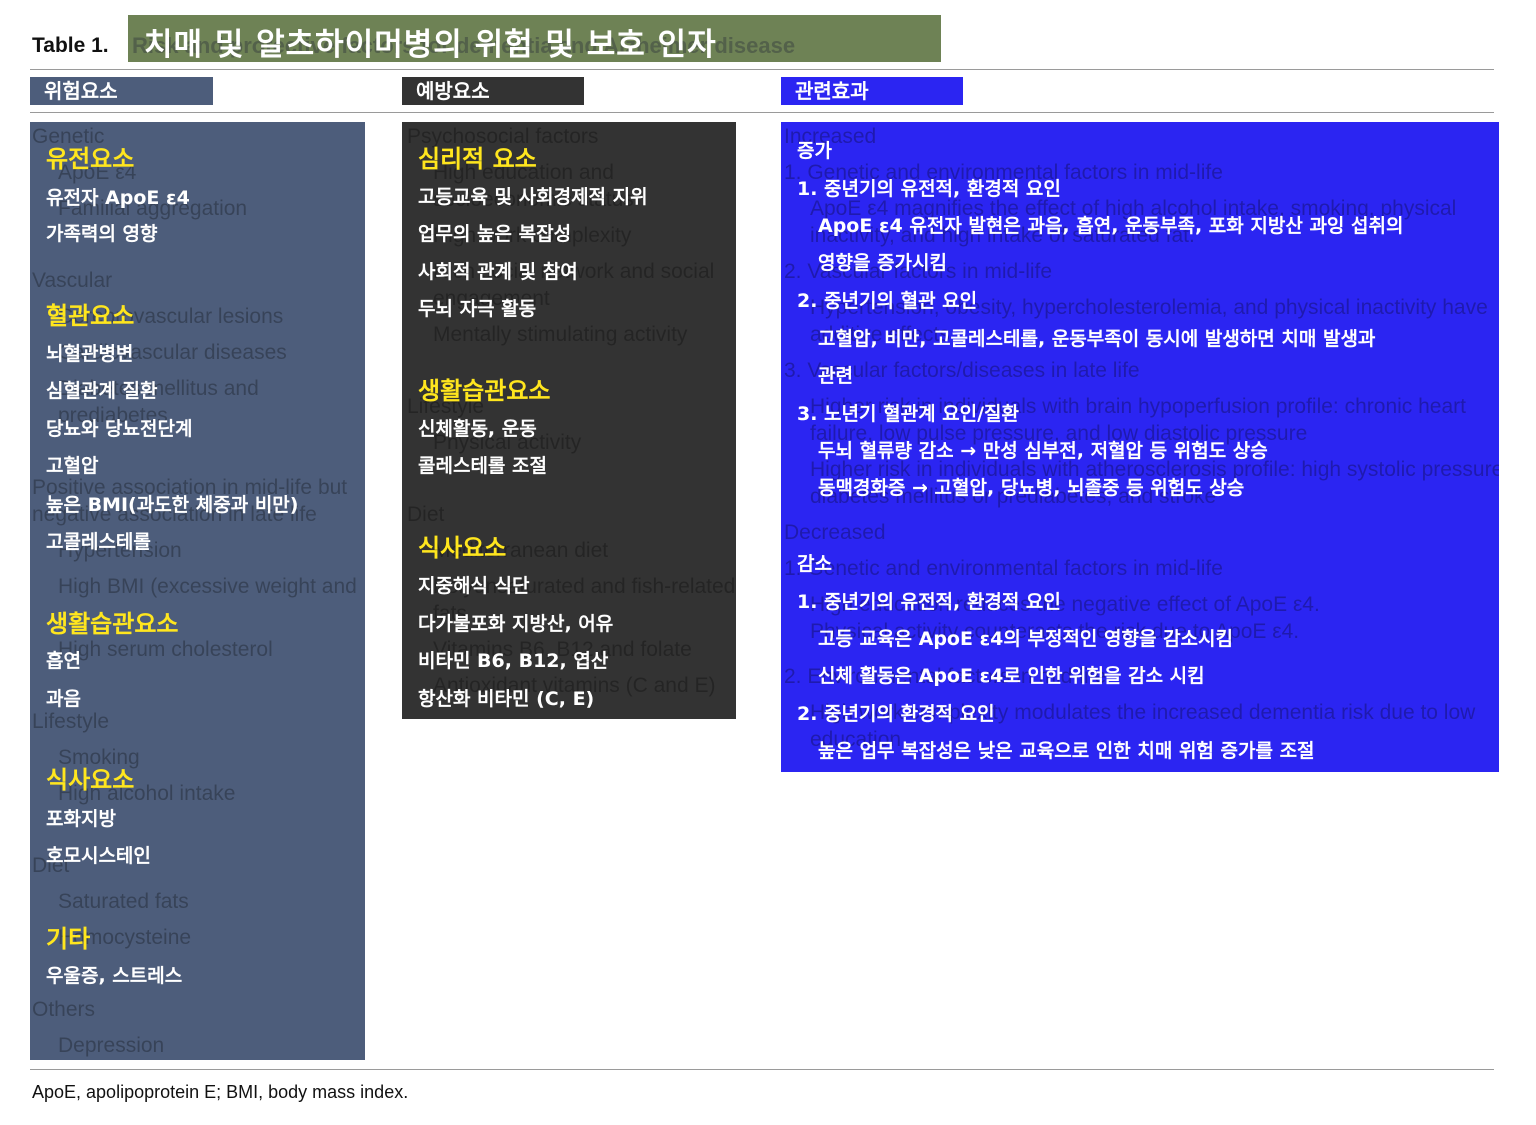 The height and width of the screenshot is (1125, 1536). Describe the element at coordinates (462, 548) in the screenshot. I see `prevention-diet-heading: 식사요소` at that location.